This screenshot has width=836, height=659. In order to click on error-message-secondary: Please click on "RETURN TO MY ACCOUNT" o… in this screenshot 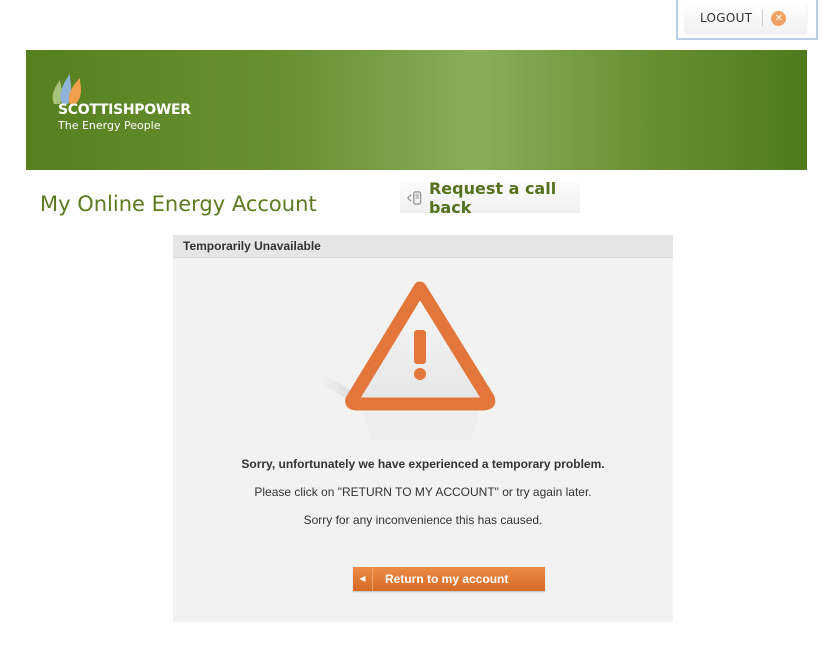, I will do `click(423, 492)`.